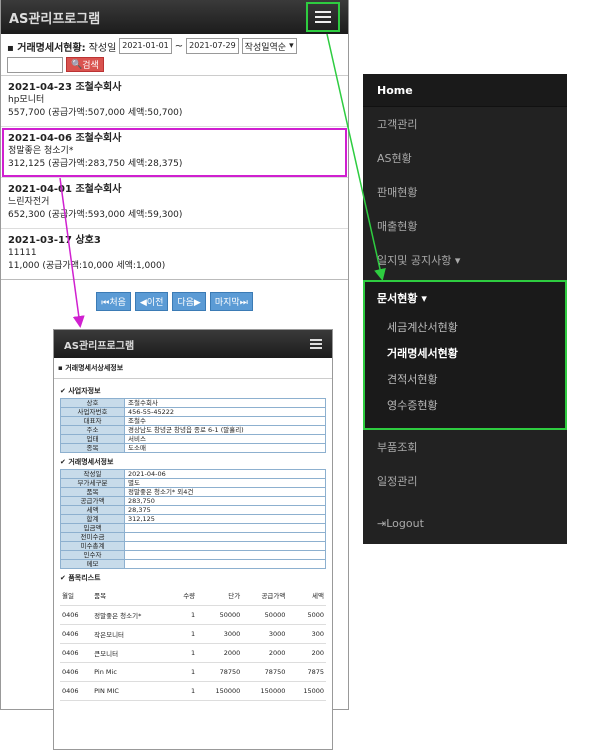  I want to click on menu-item-revenue: 매출현황, so click(465, 226).